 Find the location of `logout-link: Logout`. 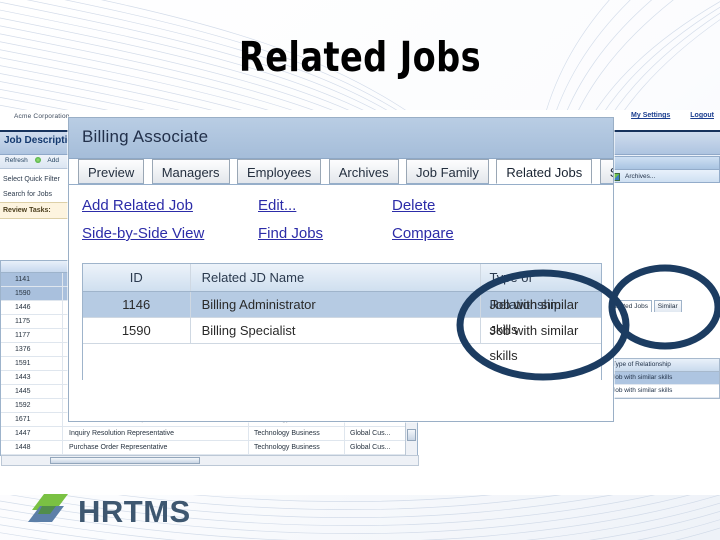

logout-link: Logout is located at coordinates (702, 115).